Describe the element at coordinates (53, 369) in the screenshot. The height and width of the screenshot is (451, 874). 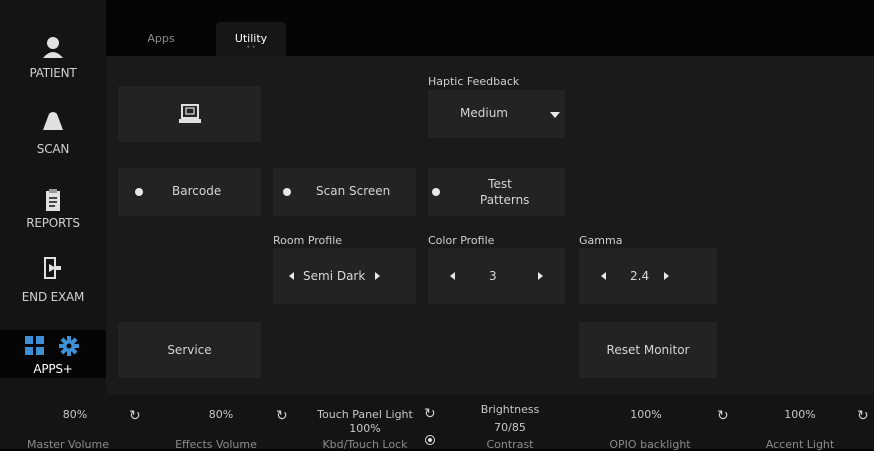
I see `sidebar-item-label: APPS+` at that location.